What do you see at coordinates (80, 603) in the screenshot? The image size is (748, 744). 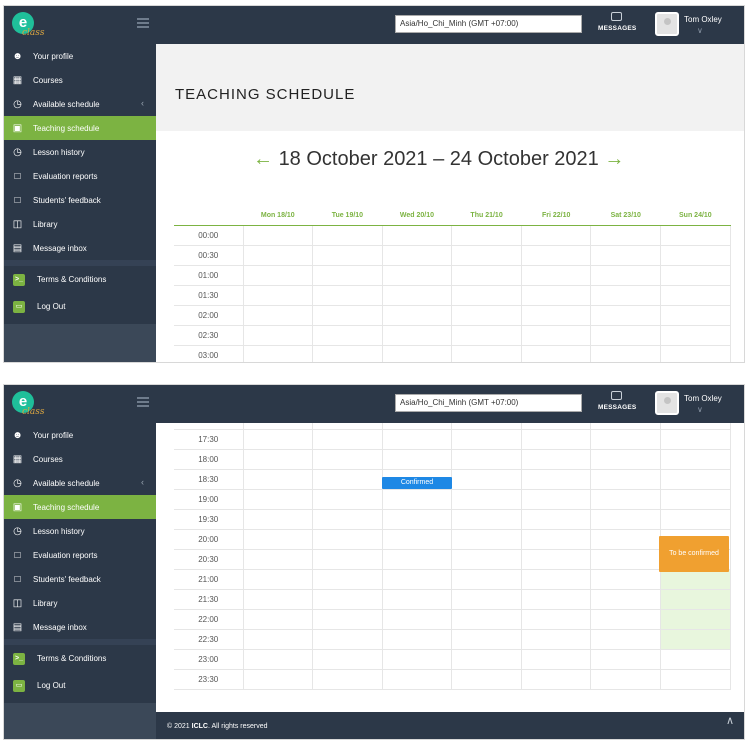 I see `sidebar-item-library: ◫ Library` at bounding box center [80, 603].